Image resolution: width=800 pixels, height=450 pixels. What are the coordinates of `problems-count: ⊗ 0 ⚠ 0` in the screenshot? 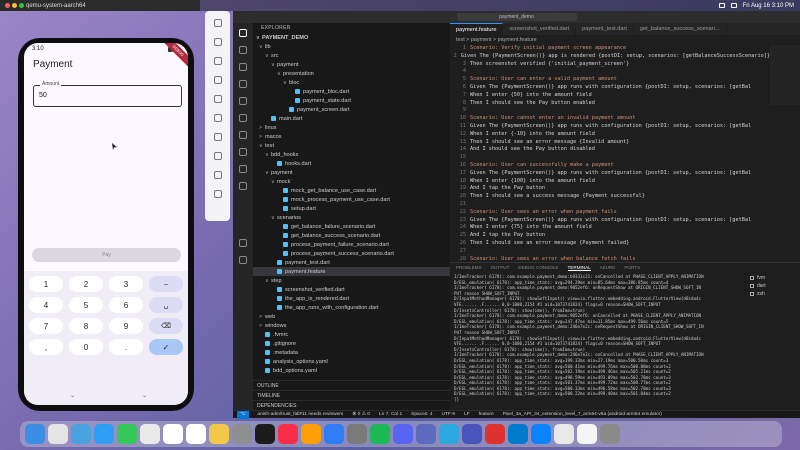 It's located at (361, 414).